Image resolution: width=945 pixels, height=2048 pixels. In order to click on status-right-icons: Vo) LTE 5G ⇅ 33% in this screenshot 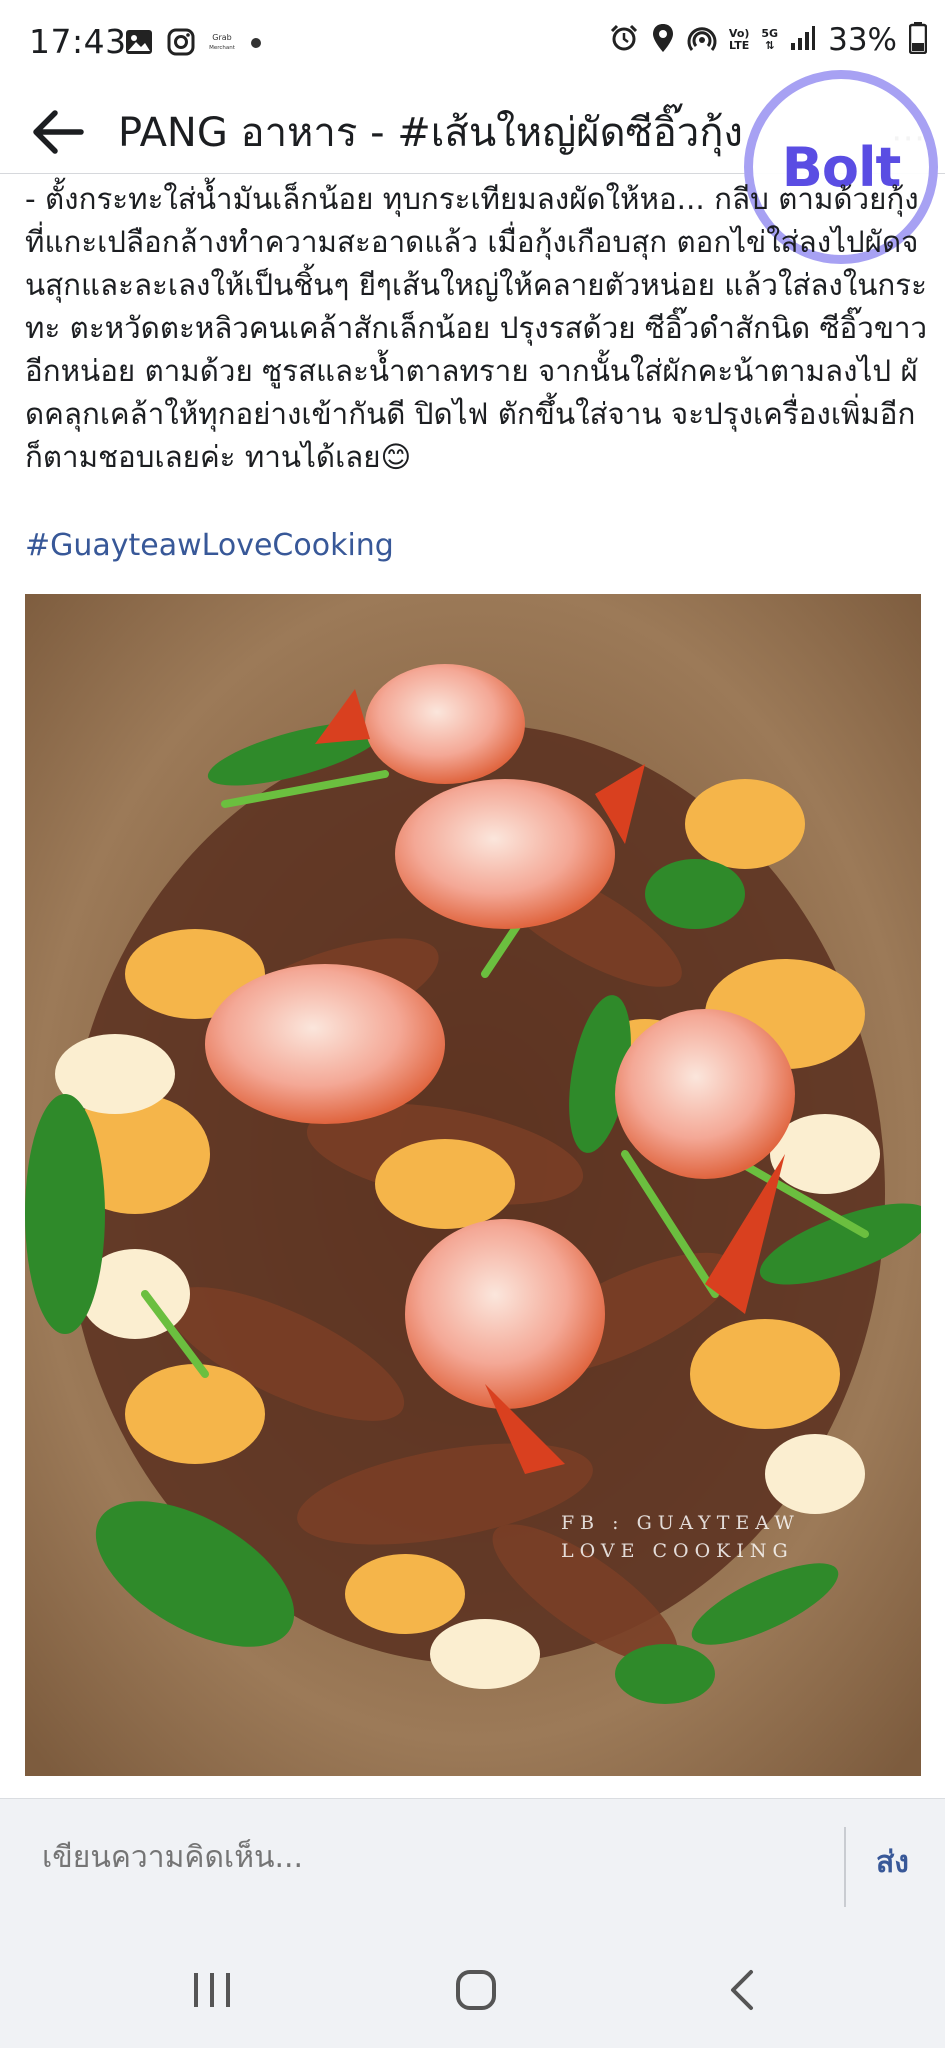, I will do `click(768, 40)`.